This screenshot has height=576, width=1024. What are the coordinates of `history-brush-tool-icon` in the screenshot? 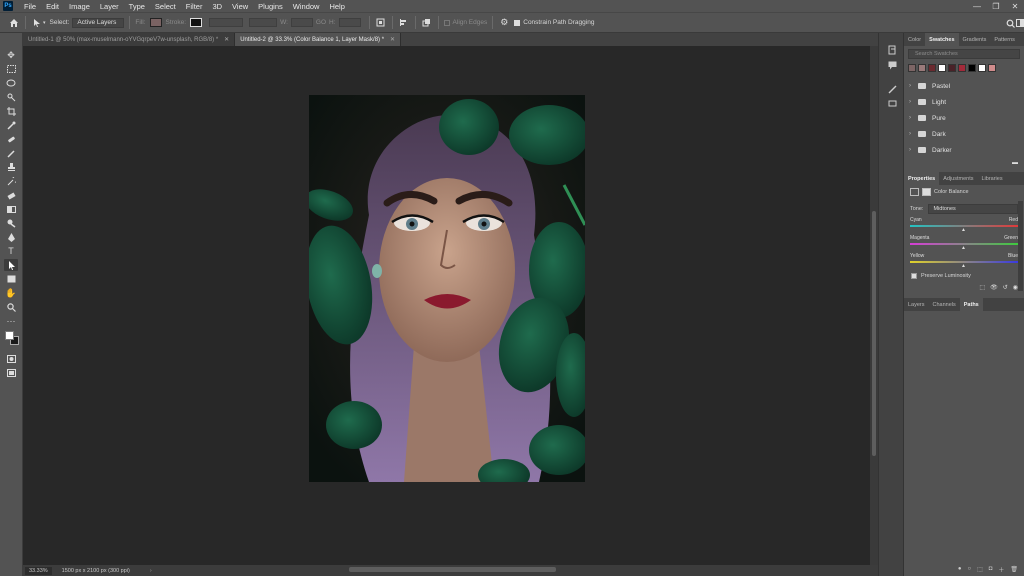 It's located at (11, 181).